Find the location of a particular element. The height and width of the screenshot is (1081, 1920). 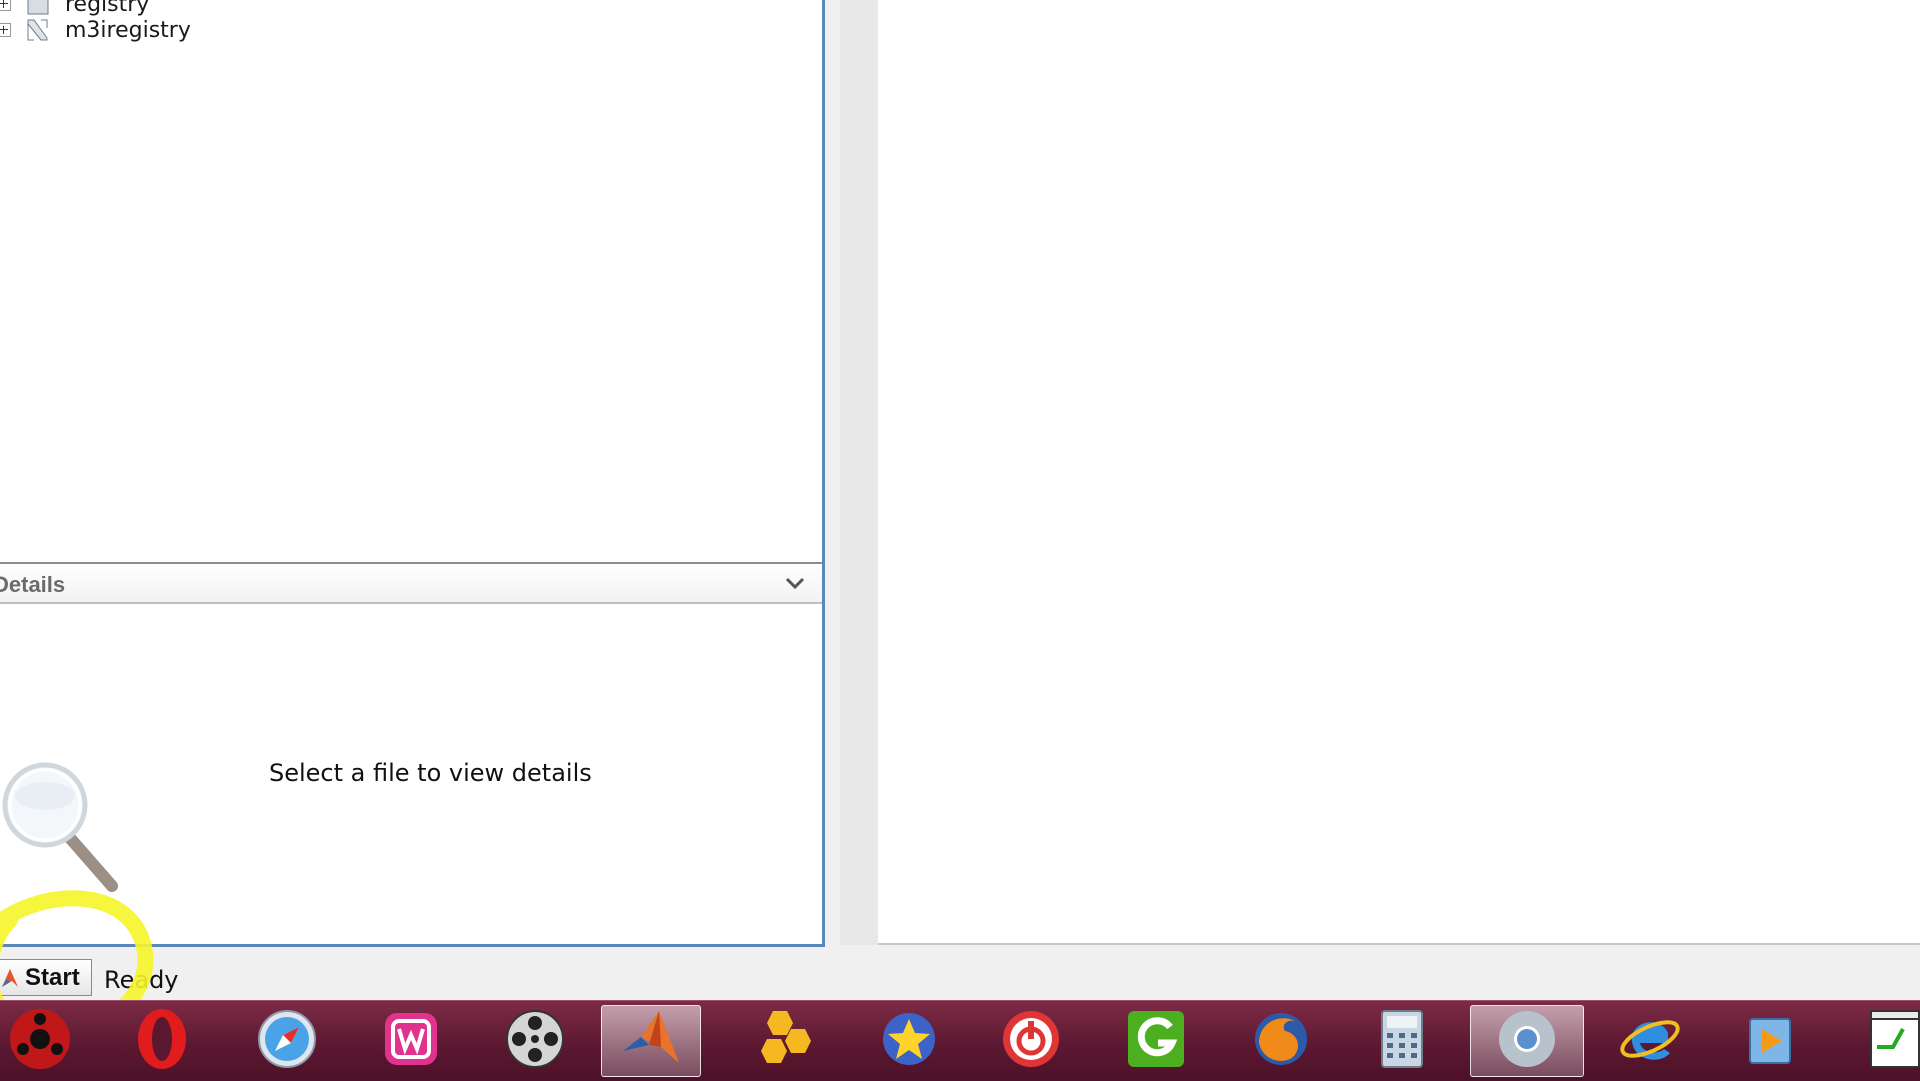

tree-item-label: registry is located at coordinates (107, 8).